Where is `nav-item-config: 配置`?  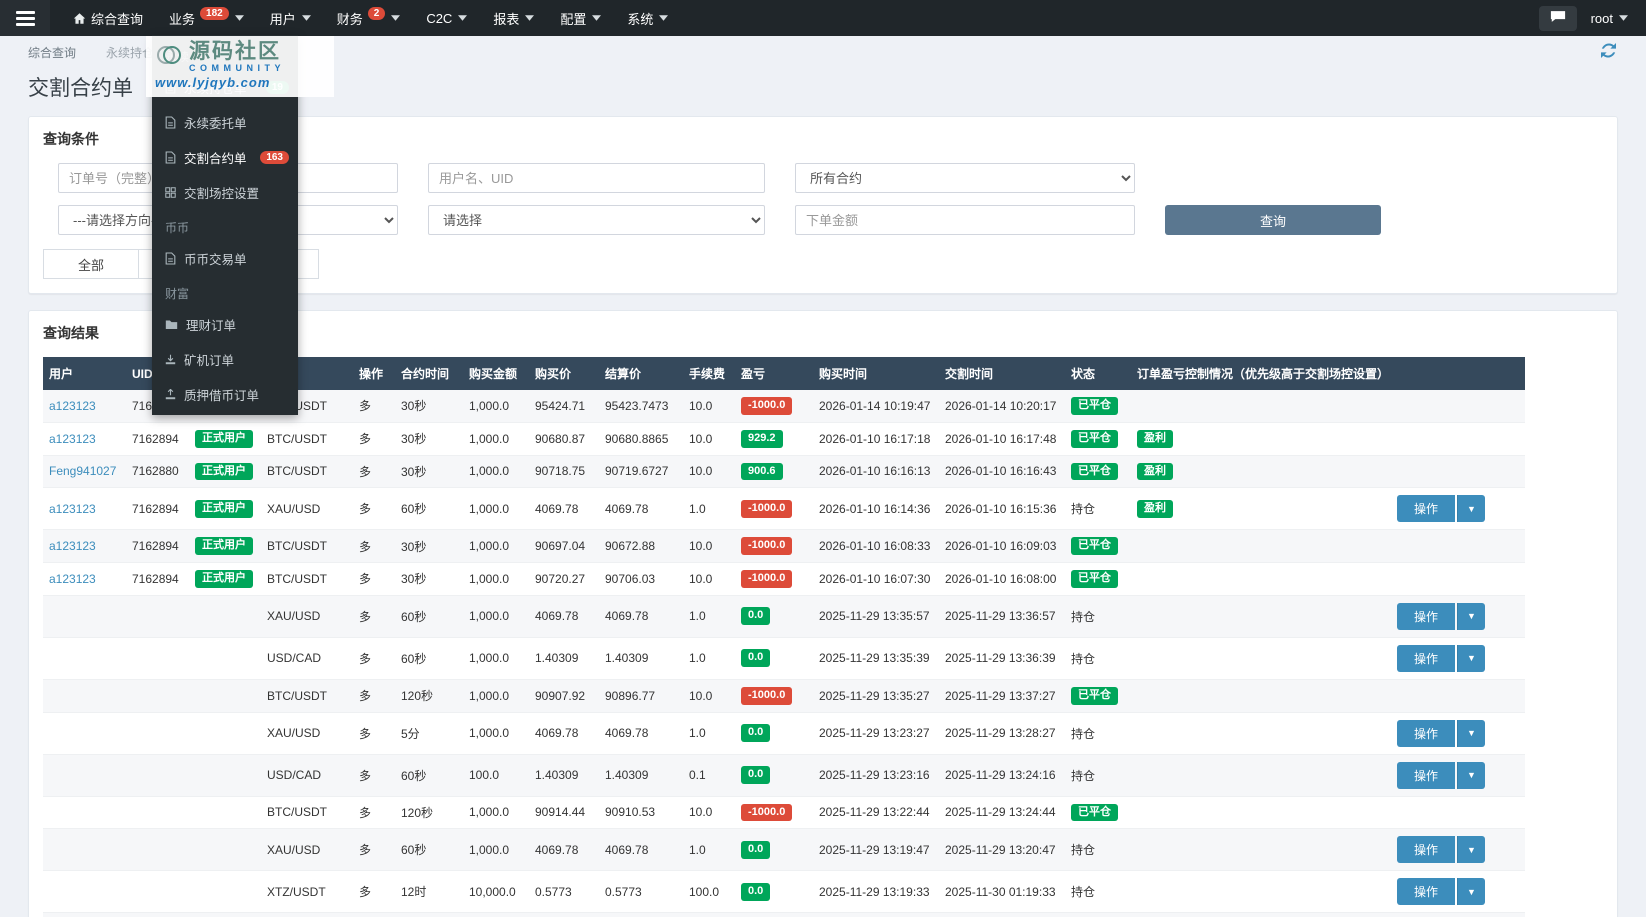
nav-item-config: 配置 is located at coordinates (580, 18).